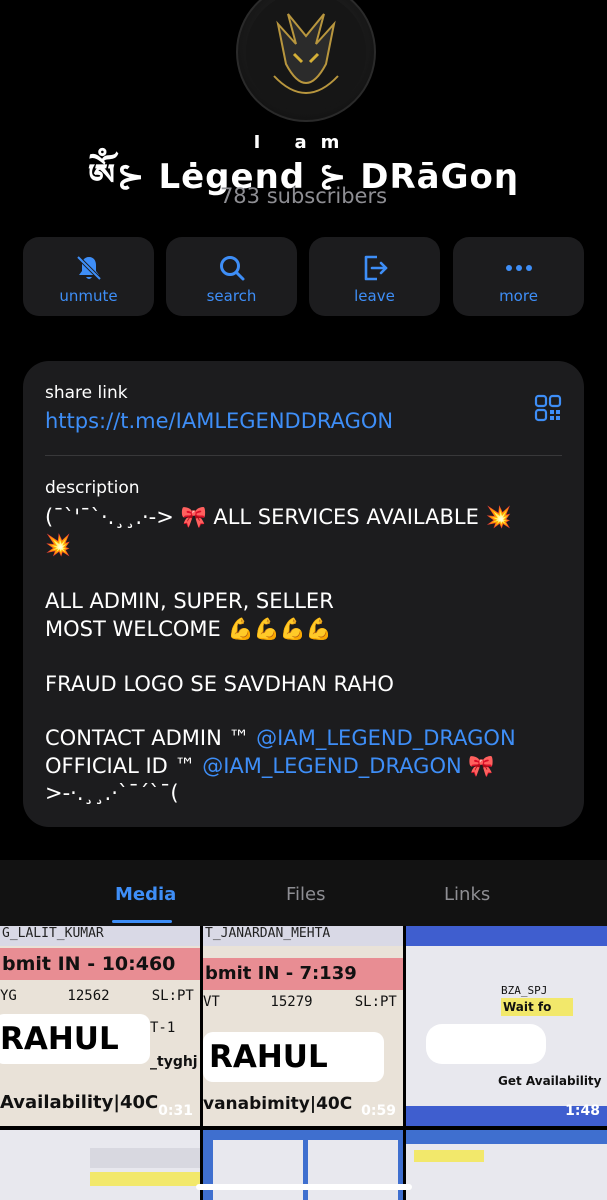  What do you see at coordinates (278, 1104) in the screenshot?
I see `thumb-text: vanabimity|40C` at bounding box center [278, 1104].